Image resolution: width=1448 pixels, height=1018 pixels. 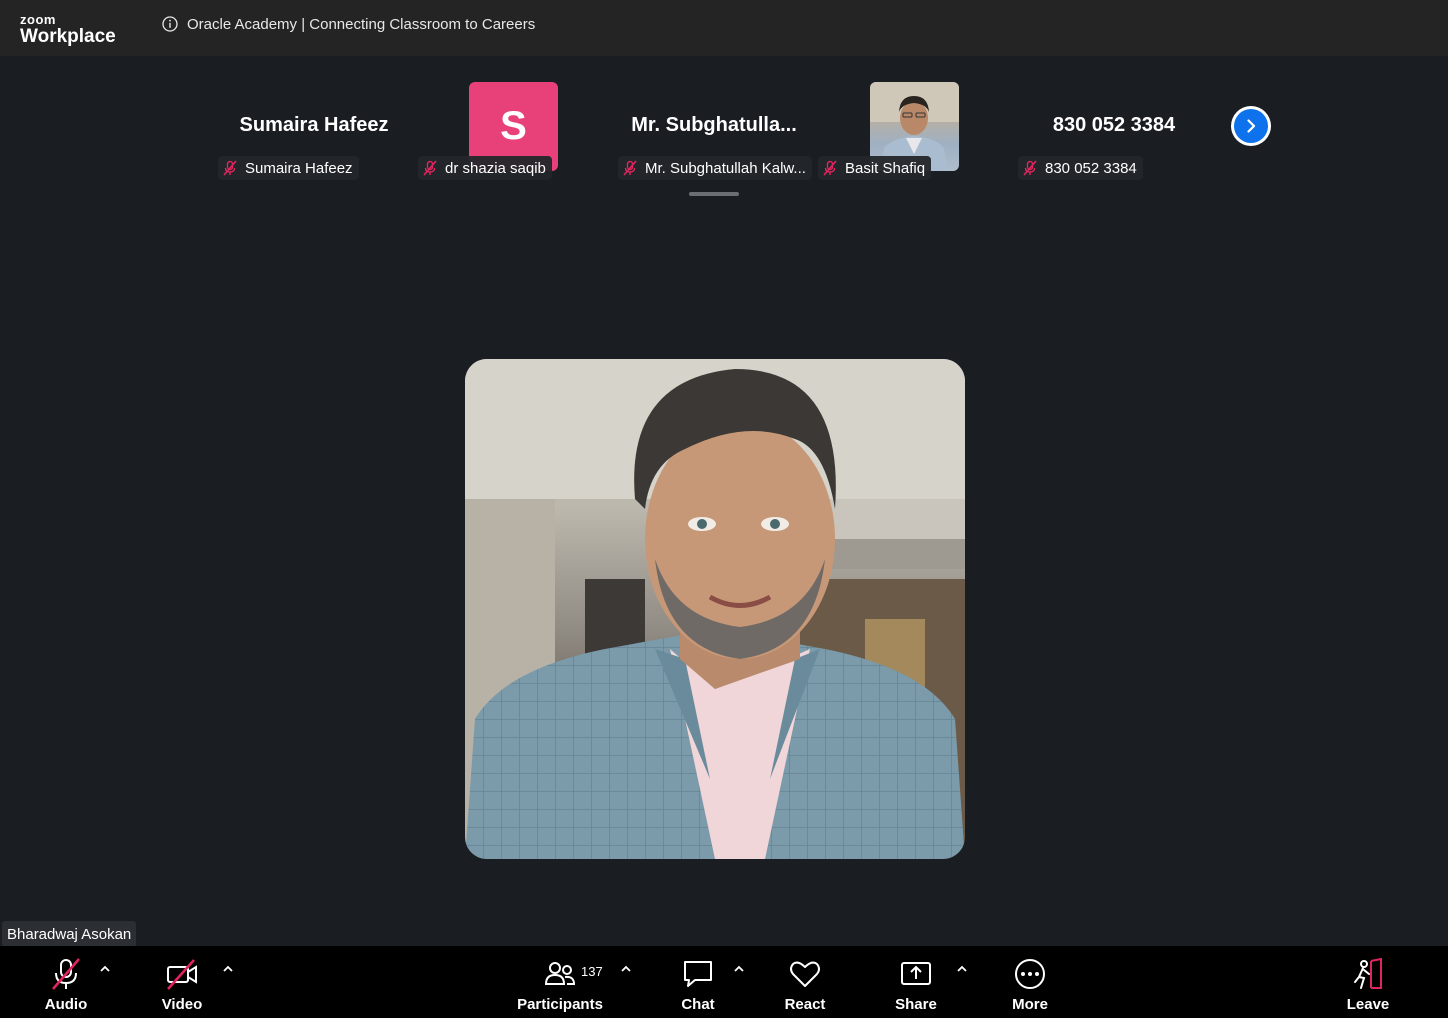 I want to click on participant-label-text: Sumaira Hafeez, so click(x=299, y=168).